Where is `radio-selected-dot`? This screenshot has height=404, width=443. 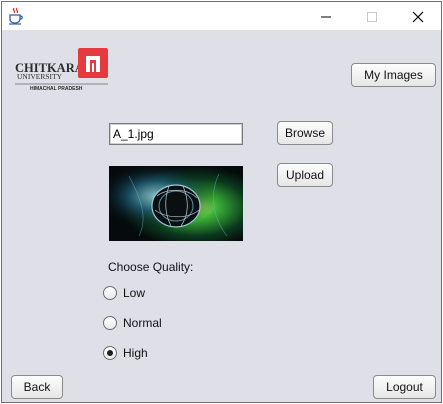 radio-selected-dot is located at coordinates (110, 353).